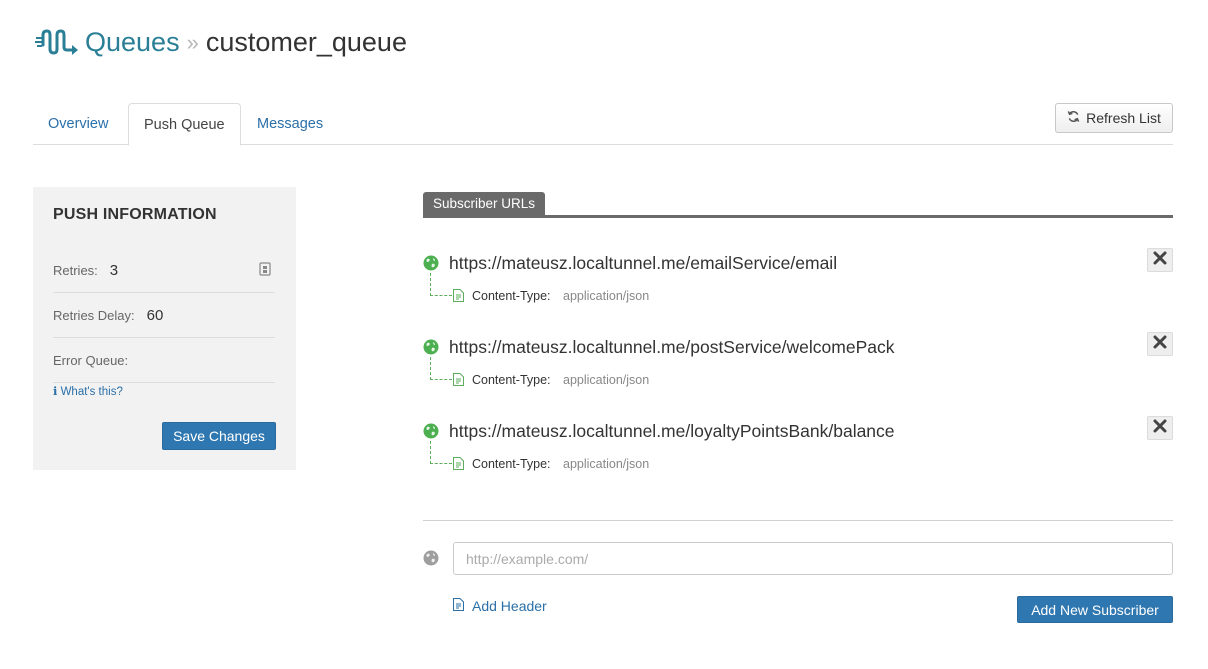 The width and height of the screenshot is (1208, 669). What do you see at coordinates (798, 204) in the screenshot?
I see `subscriber-urls-header: Subscriber URLs` at bounding box center [798, 204].